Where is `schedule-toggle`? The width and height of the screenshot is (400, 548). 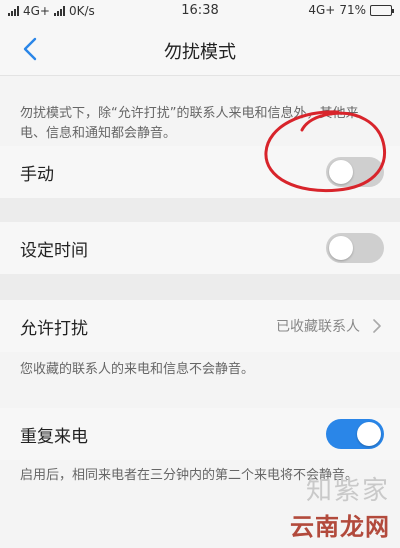
schedule-toggle is located at coordinates (355, 248).